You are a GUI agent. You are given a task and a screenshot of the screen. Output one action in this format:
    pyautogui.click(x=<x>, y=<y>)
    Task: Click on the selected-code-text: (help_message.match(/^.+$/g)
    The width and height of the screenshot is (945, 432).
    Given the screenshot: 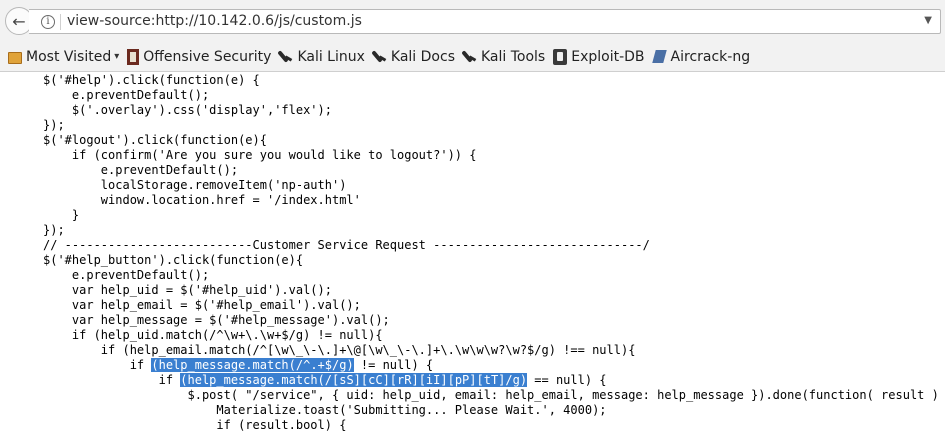 What is the action you would take?
    pyautogui.click(x=252, y=365)
    